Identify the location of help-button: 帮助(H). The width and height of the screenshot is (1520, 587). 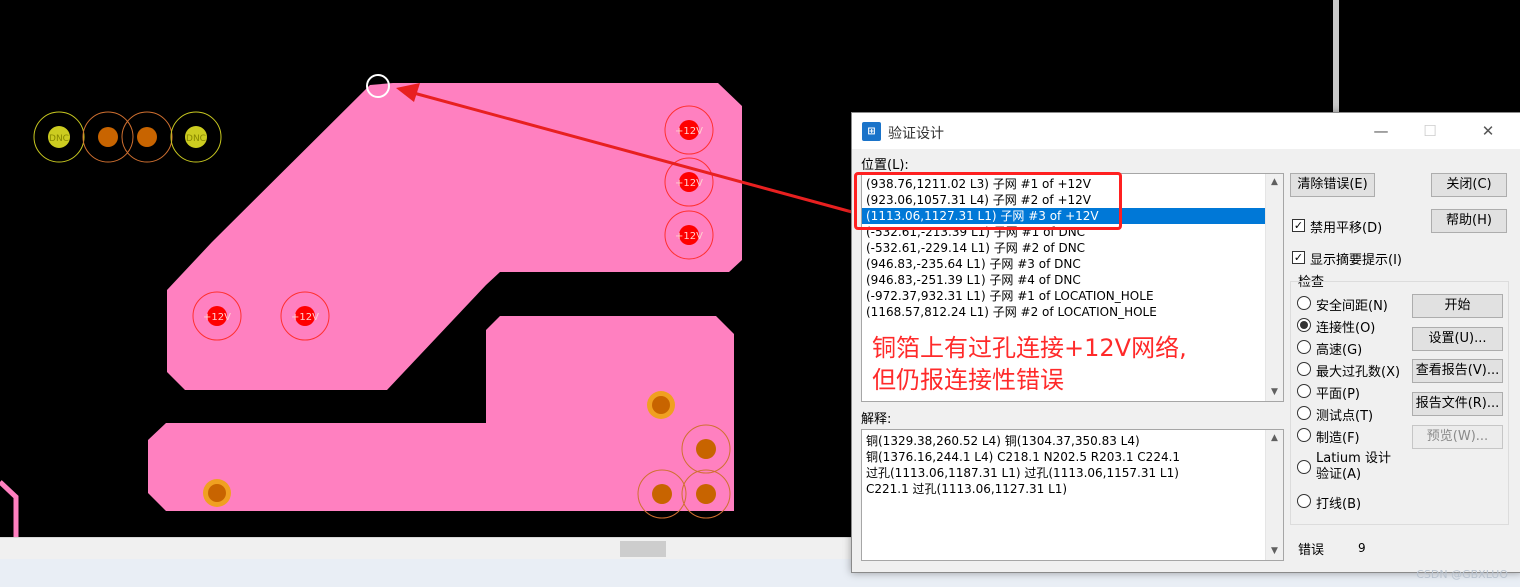
(1469, 221).